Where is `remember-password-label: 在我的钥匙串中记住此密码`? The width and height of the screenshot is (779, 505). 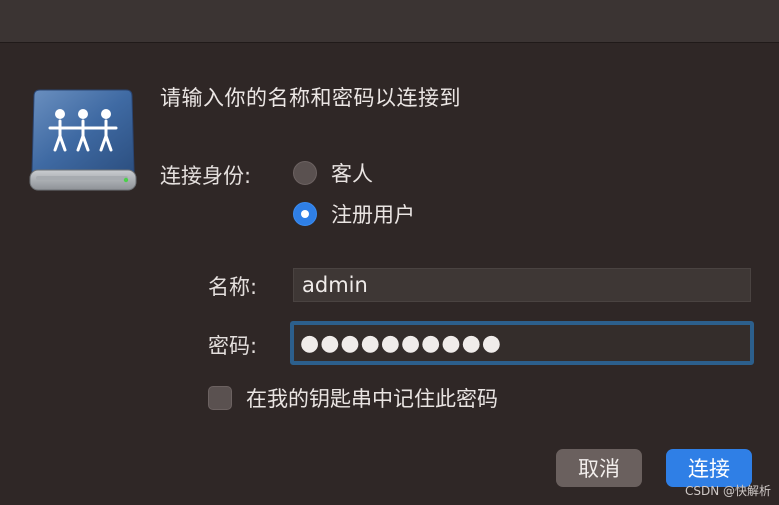
remember-password-label: 在我的钥匙串中记住此密码 is located at coordinates (372, 399).